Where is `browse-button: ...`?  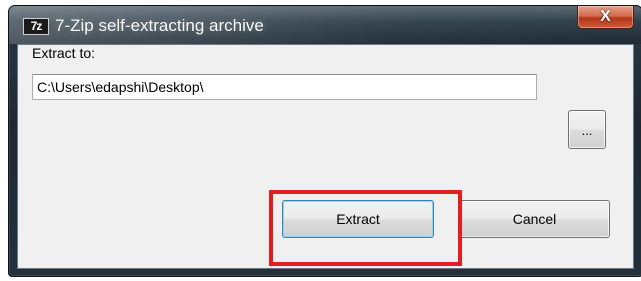
browse-button: ... is located at coordinates (587, 129).